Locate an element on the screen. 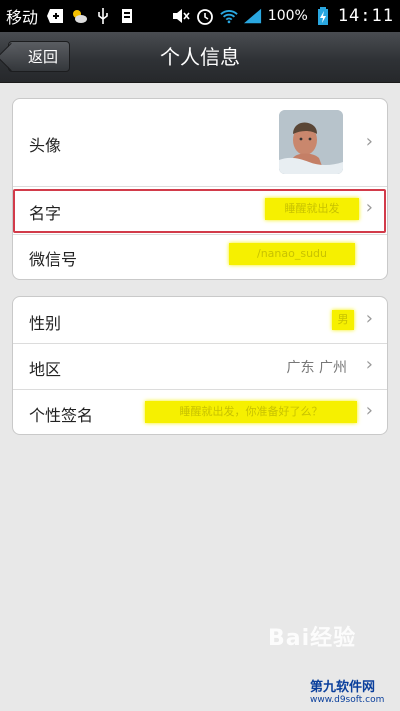  avatar is located at coordinates (311, 142).